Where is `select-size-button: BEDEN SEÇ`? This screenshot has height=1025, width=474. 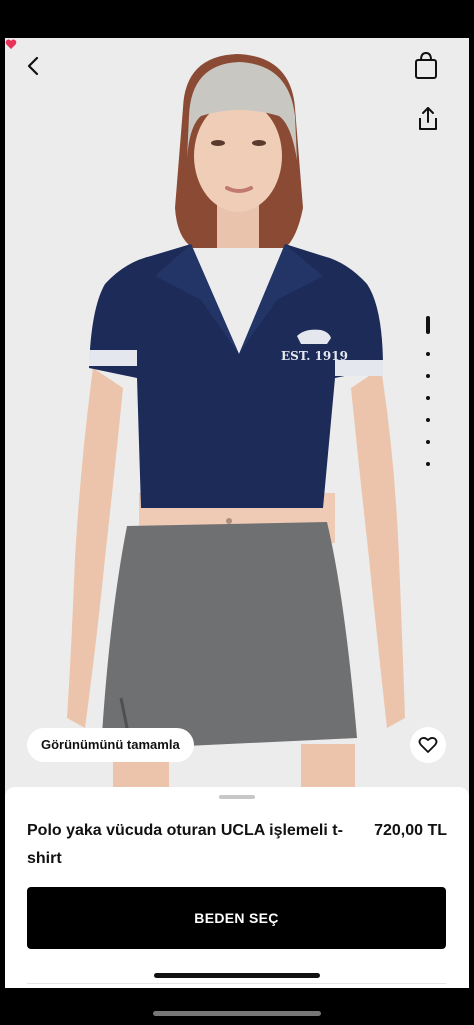 select-size-button: BEDEN SEÇ is located at coordinates (236, 918).